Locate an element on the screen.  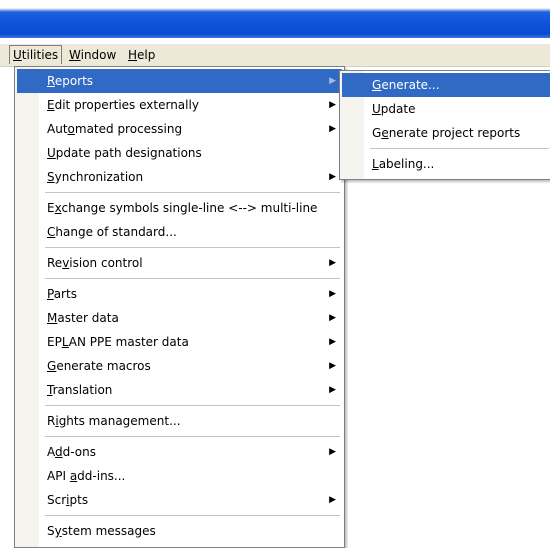
menu-item-automated-processing: Automated processing ▶ is located at coordinates (179, 129).